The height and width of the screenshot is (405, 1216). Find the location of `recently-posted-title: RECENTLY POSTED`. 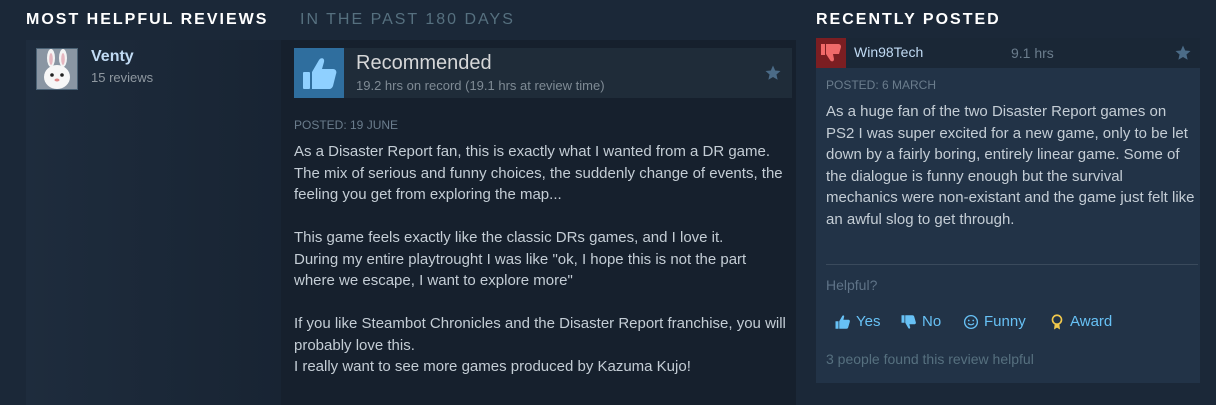

recently-posted-title: RECENTLY POSTED is located at coordinates (908, 19).